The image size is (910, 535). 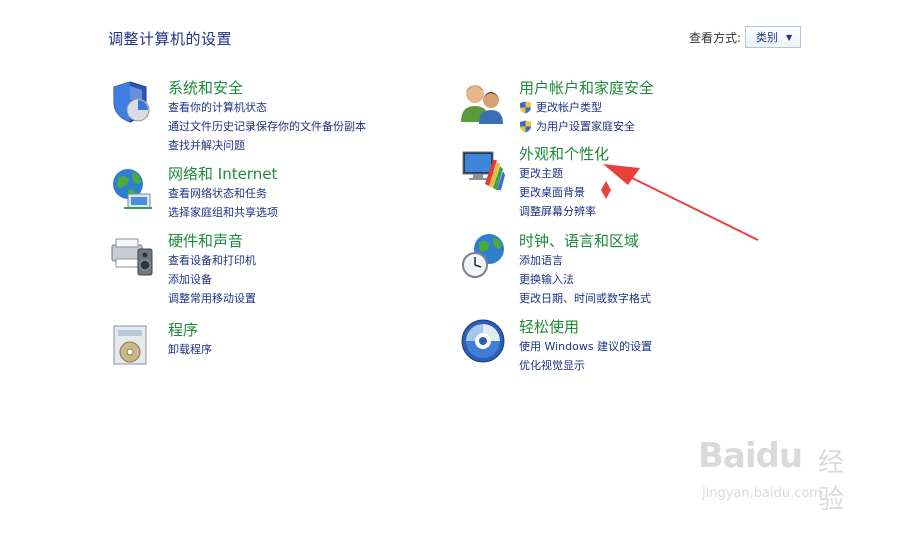 What do you see at coordinates (585, 260) in the screenshot?
I see `category-link: 添加语言` at bounding box center [585, 260].